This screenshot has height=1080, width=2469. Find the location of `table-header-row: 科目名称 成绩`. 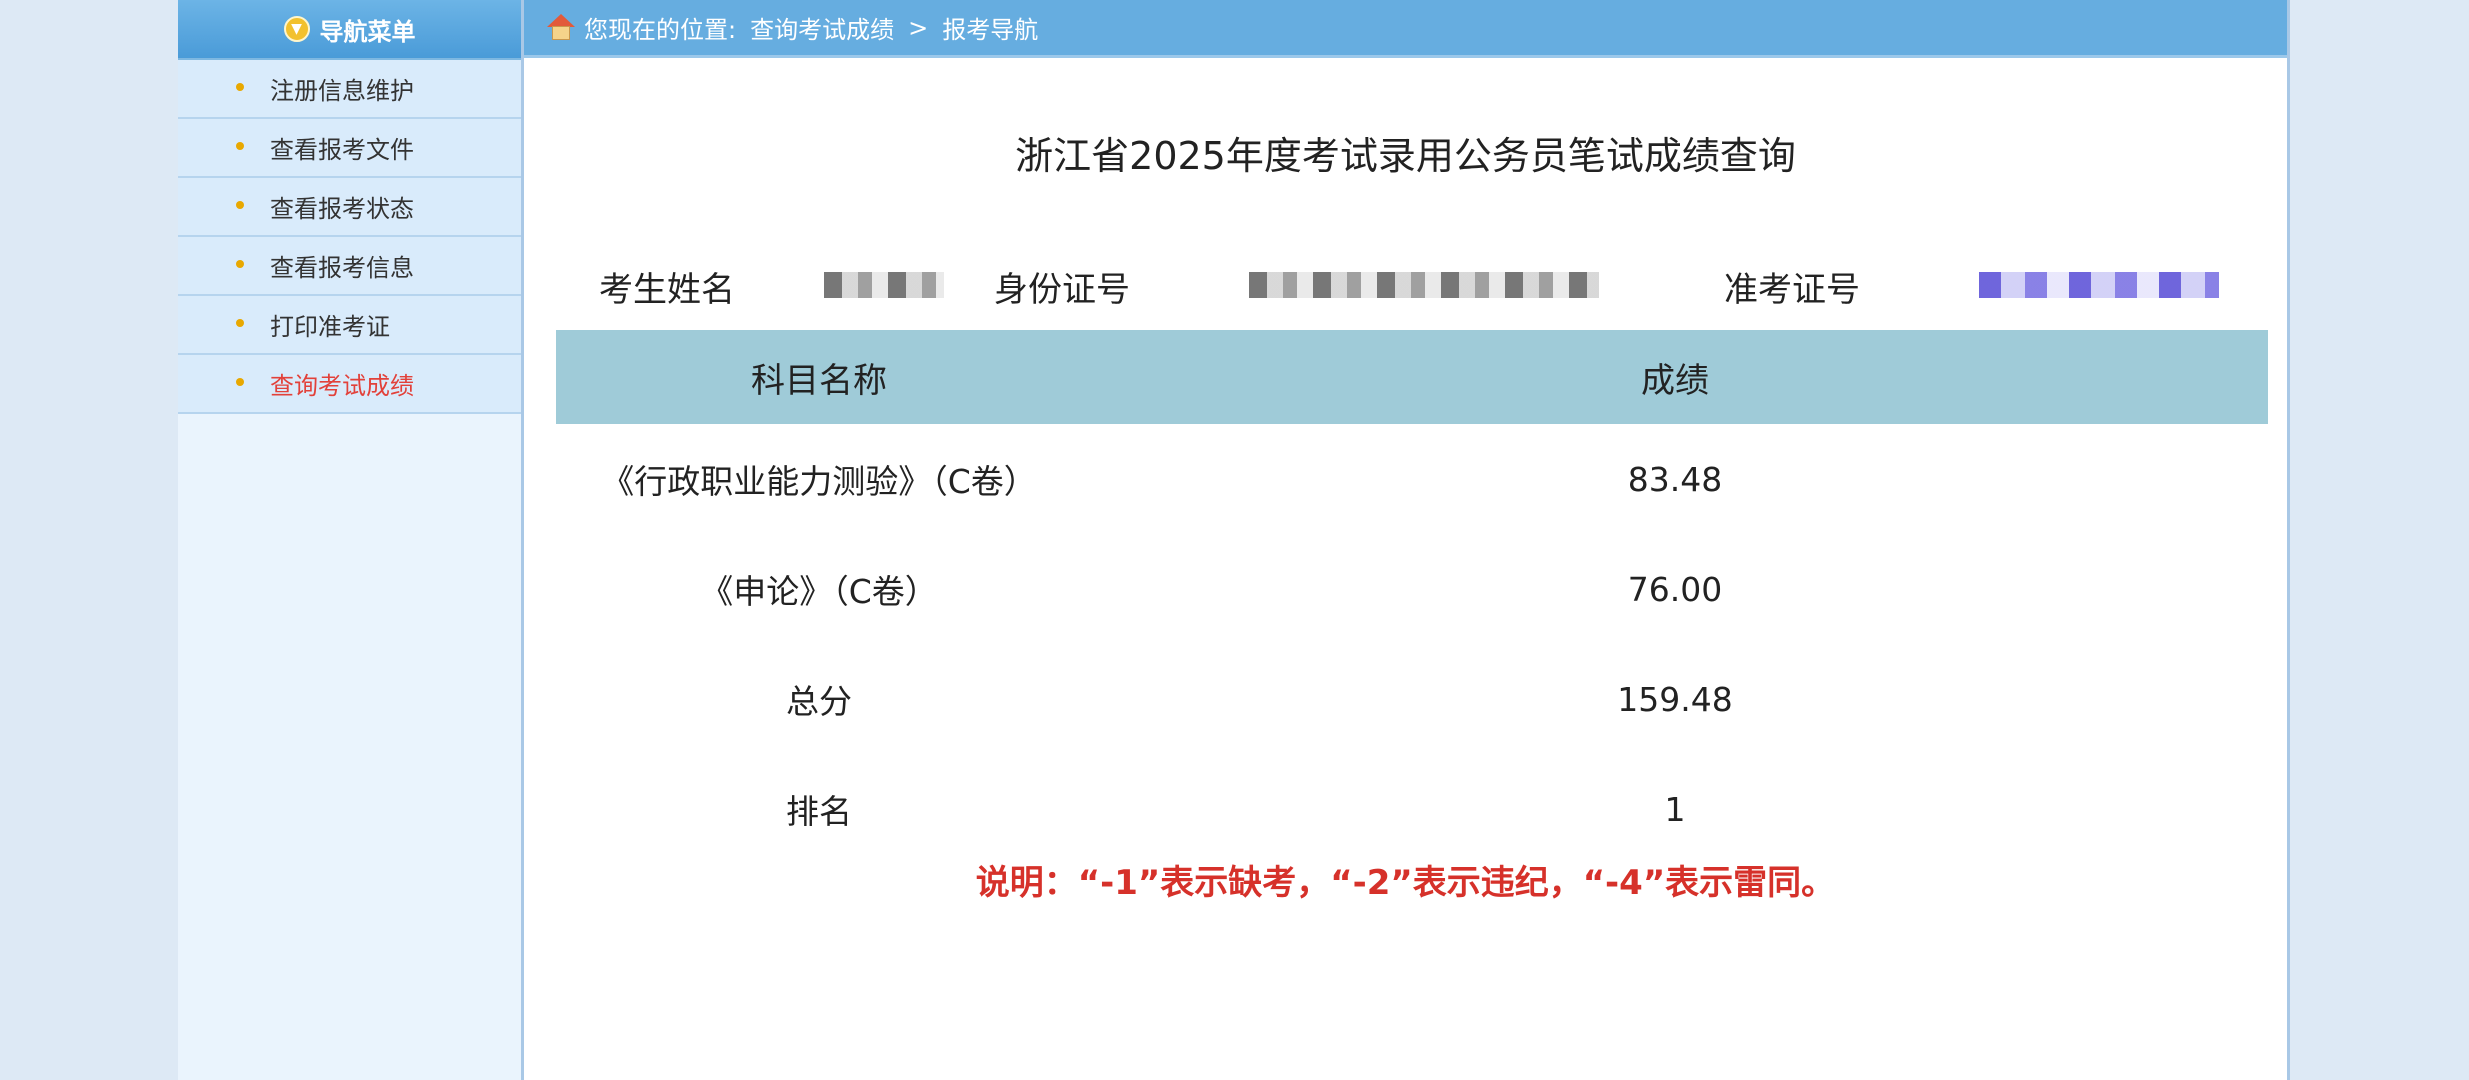

table-header-row: 科目名称 成绩 is located at coordinates (1412, 377).